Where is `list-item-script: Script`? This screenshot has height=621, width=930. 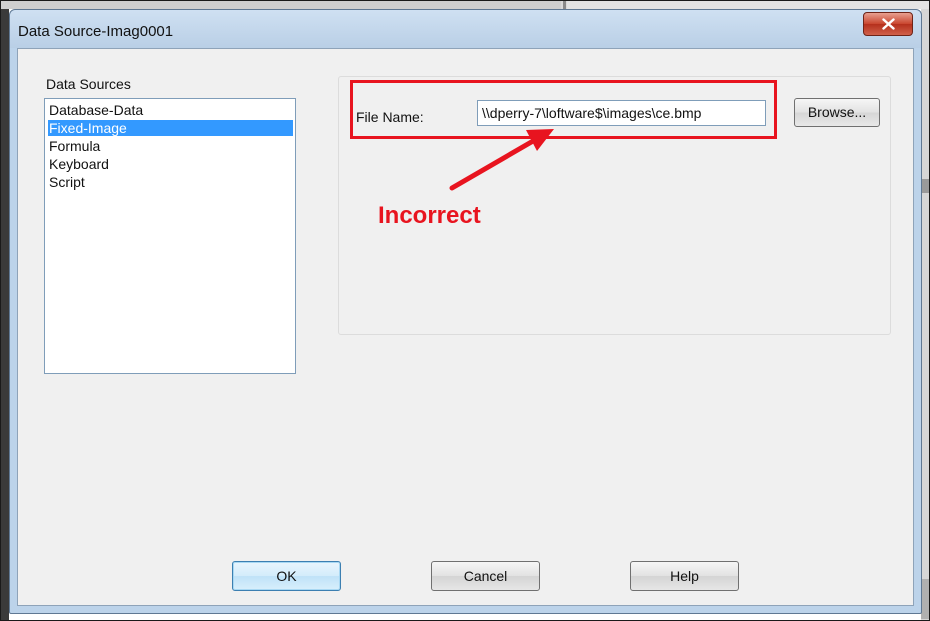 list-item-script: Script is located at coordinates (170, 182).